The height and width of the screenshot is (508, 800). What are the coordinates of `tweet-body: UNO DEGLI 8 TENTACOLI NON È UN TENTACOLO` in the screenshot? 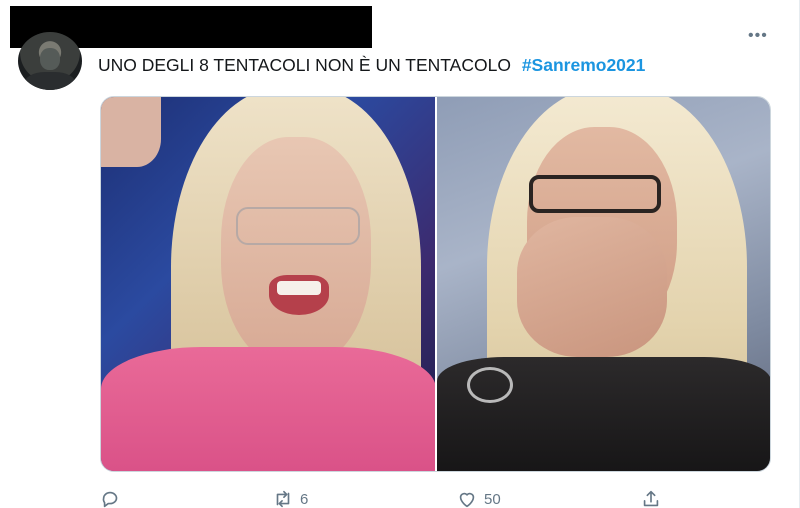 It's located at (304, 65).